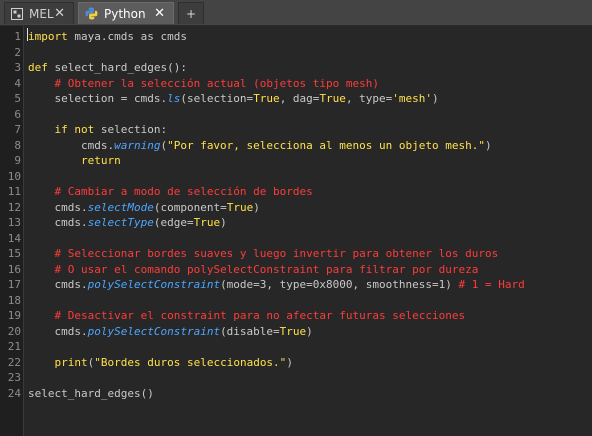 The width and height of the screenshot is (592, 436). What do you see at coordinates (17, 129) in the screenshot?
I see `line-number: 7` at bounding box center [17, 129].